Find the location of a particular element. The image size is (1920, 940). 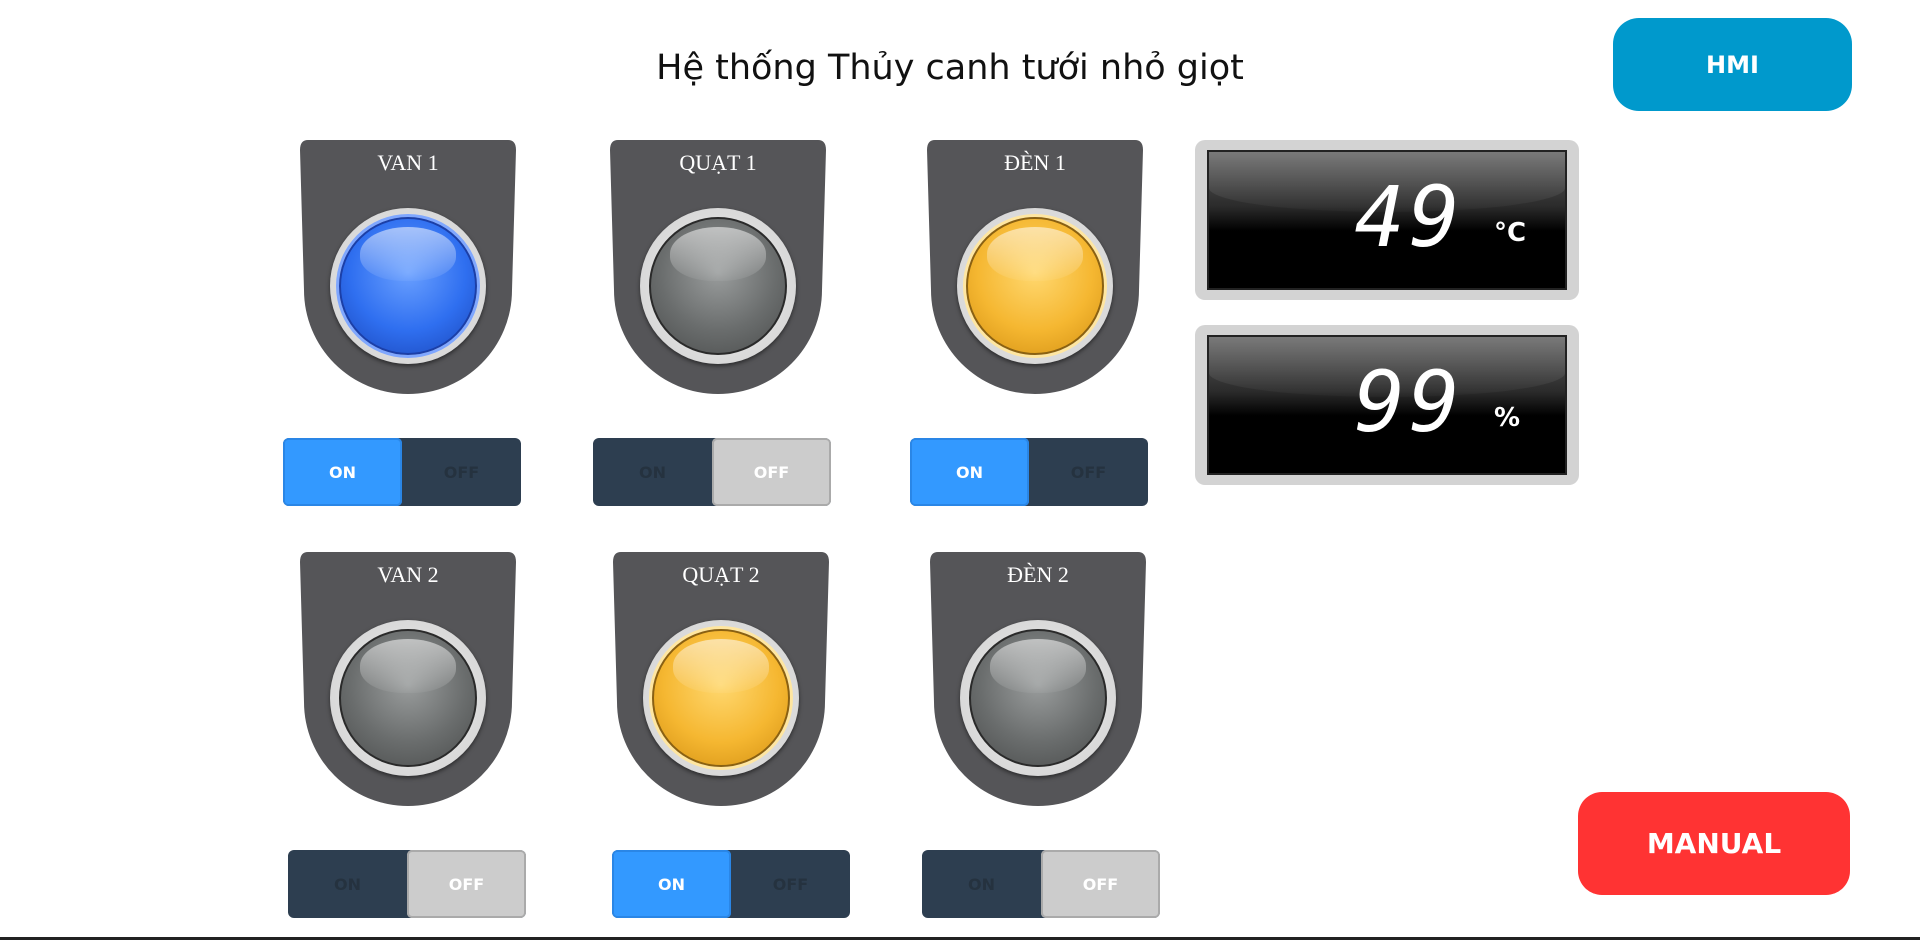

temperature-unit: °C is located at coordinates (1510, 233).